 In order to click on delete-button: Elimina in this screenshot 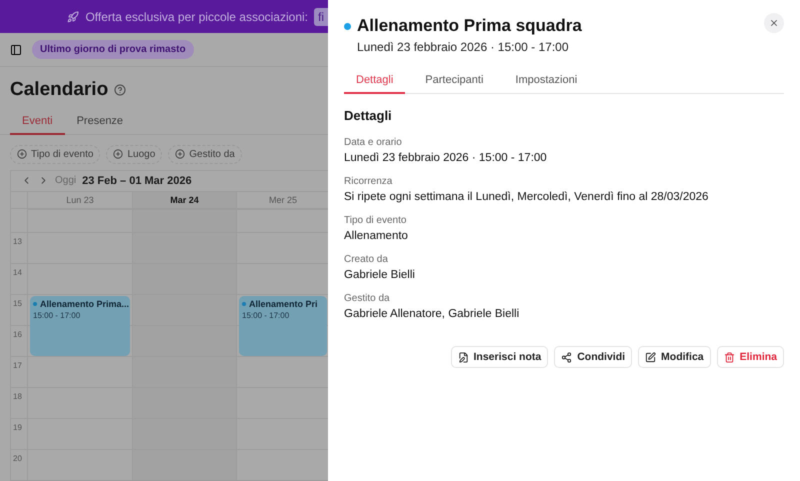, I will do `click(750, 357)`.